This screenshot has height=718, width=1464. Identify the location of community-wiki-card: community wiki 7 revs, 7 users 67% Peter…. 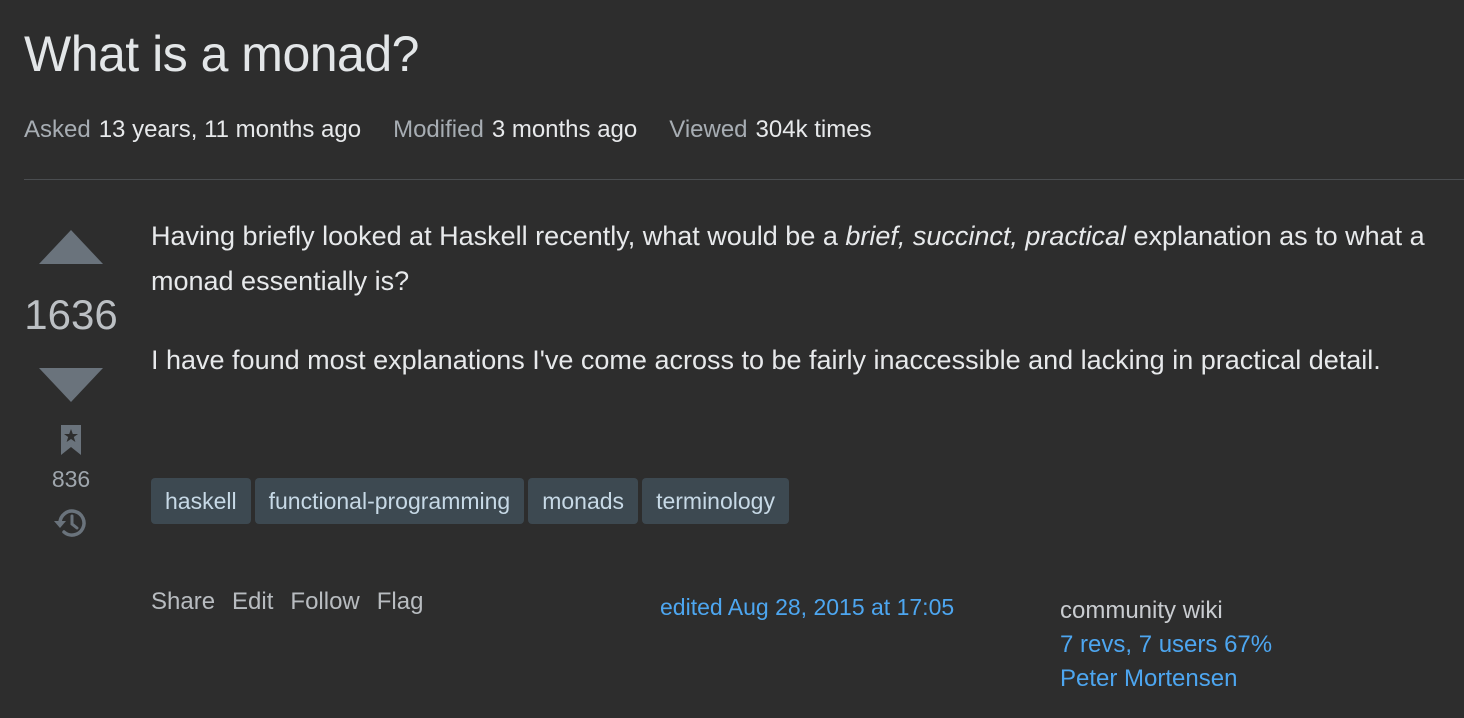
(1166, 645).